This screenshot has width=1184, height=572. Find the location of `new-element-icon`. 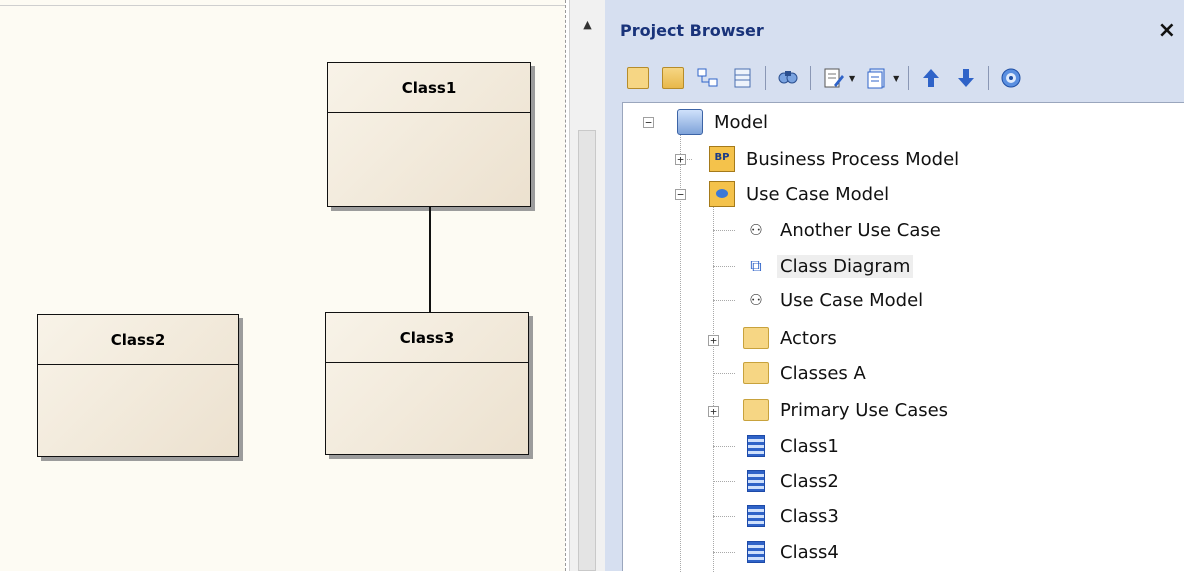

new-element-icon is located at coordinates (743, 78).